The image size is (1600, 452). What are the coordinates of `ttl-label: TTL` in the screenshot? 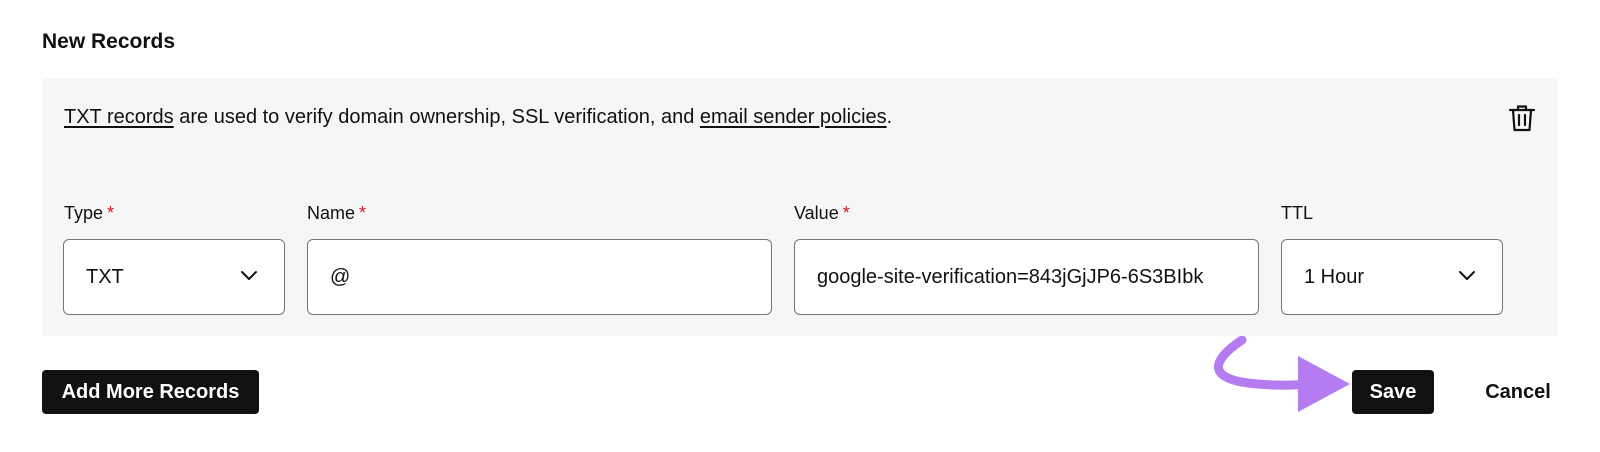 It's located at (1297, 213).